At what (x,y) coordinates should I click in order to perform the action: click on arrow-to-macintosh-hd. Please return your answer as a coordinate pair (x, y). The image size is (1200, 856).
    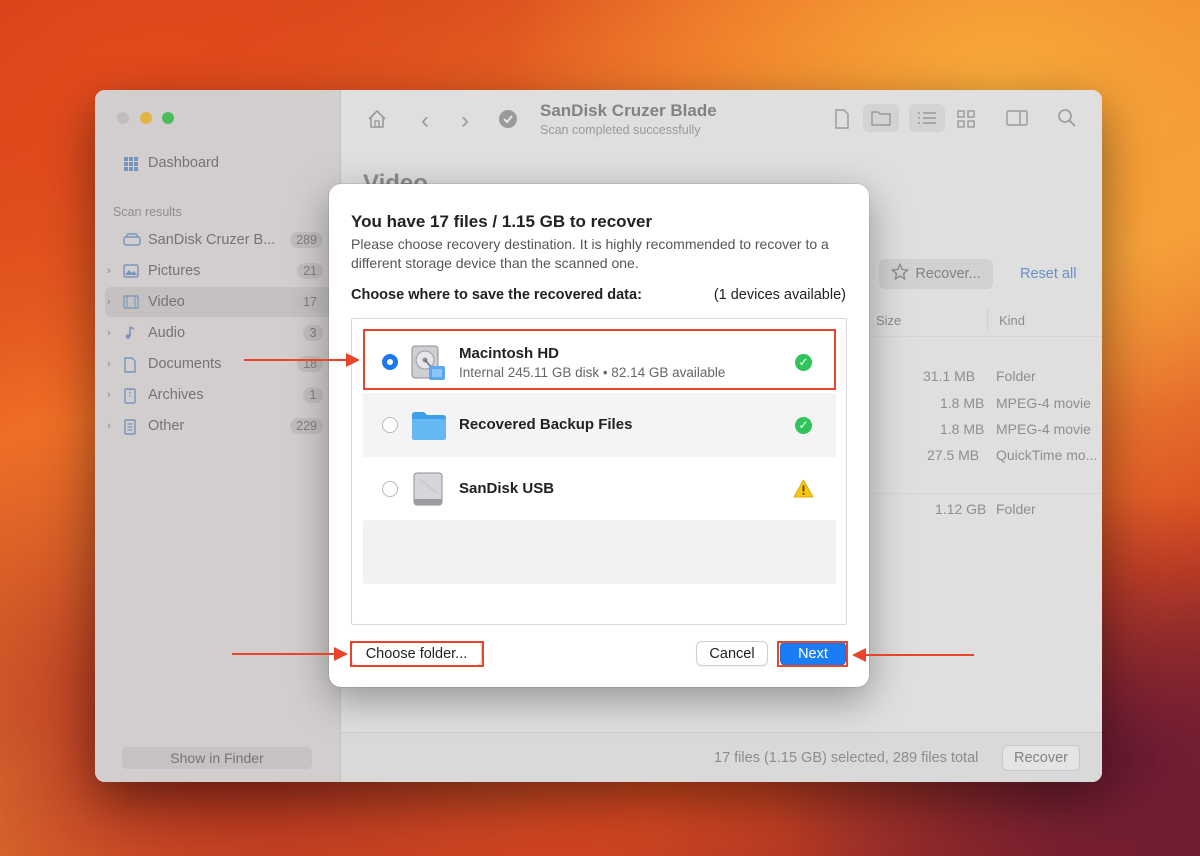
    Looking at the image, I should click on (302, 360).